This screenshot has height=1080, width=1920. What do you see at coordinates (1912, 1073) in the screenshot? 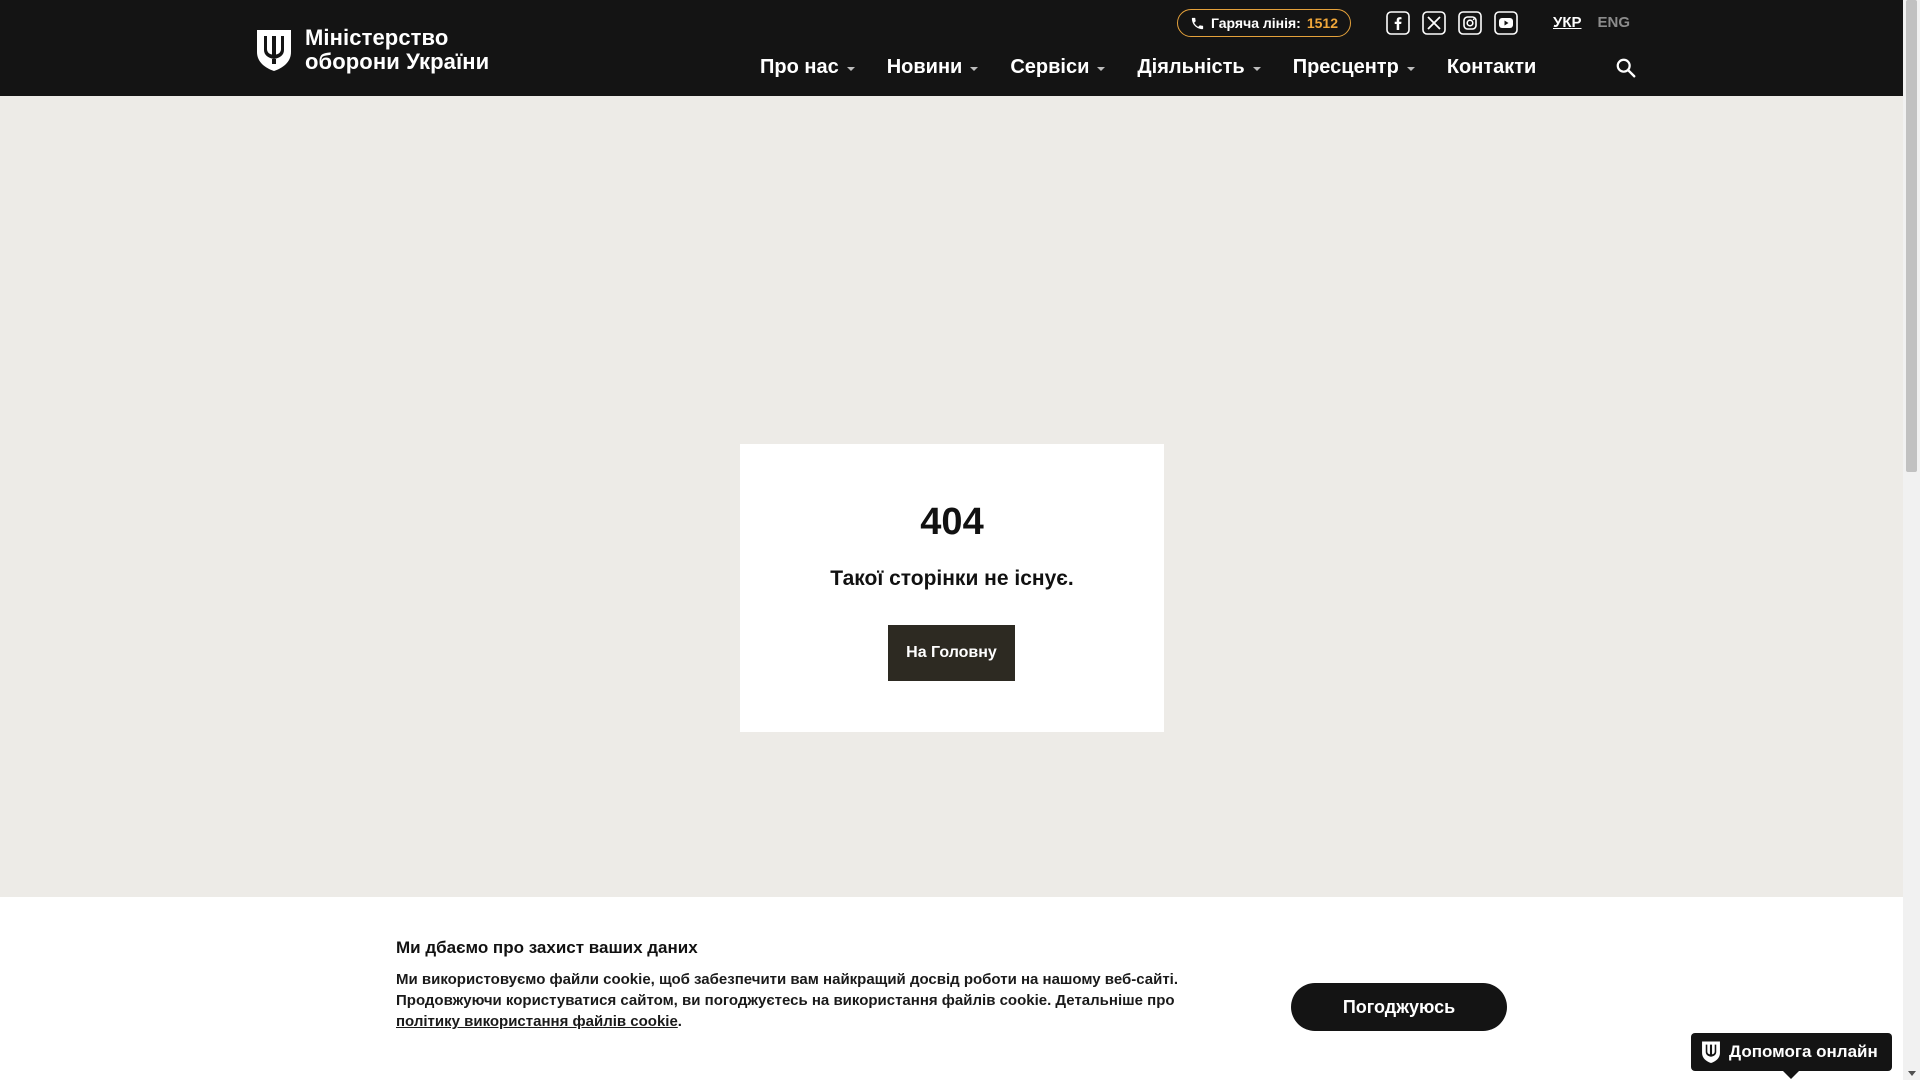
I see `scroll-down-arrow-icon` at bounding box center [1912, 1073].